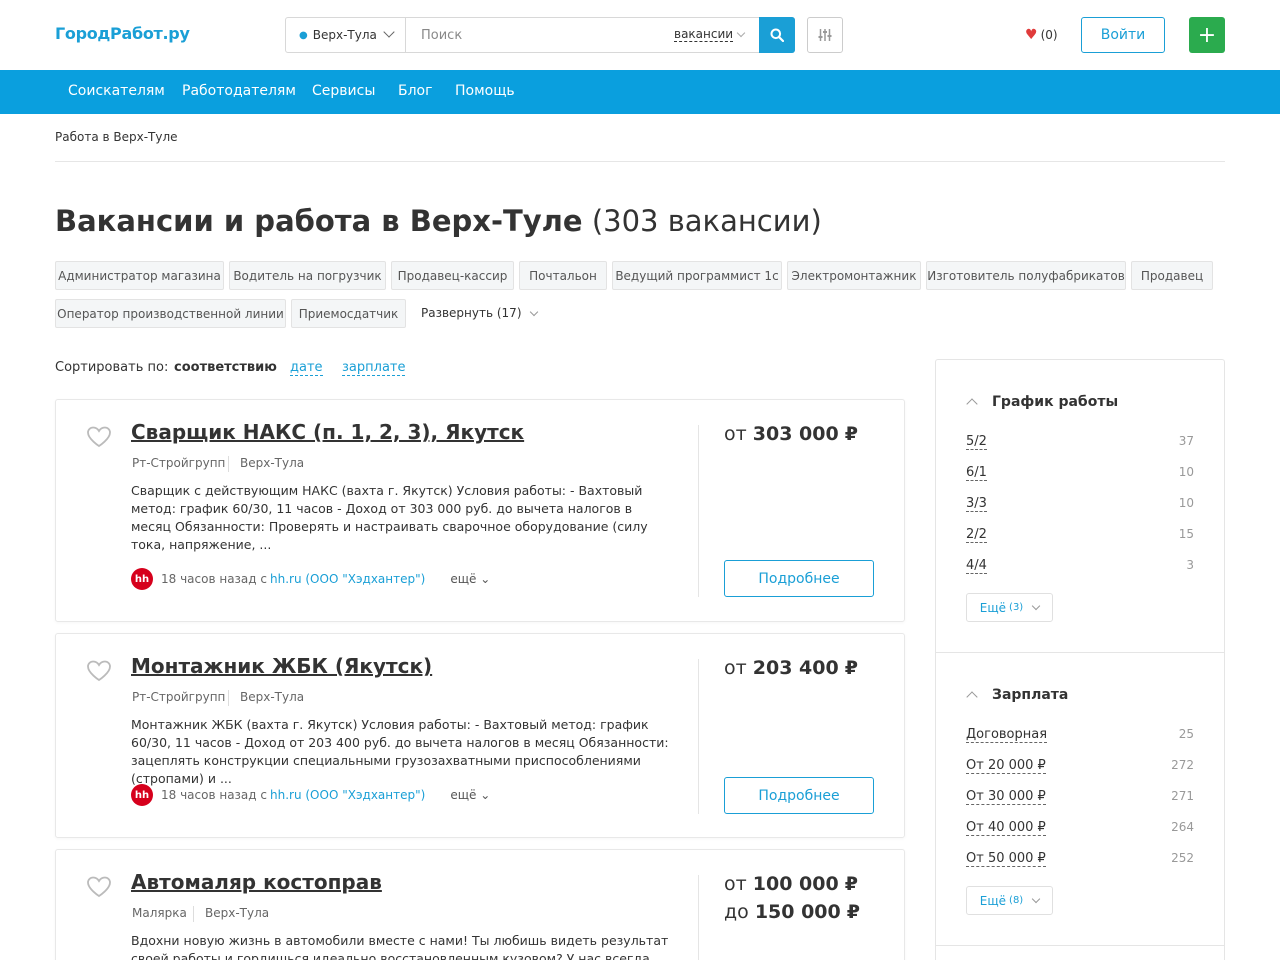 The height and width of the screenshot is (960, 1280). Describe the element at coordinates (1123, 35) in the screenshot. I see `login-button: Войти` at that location.